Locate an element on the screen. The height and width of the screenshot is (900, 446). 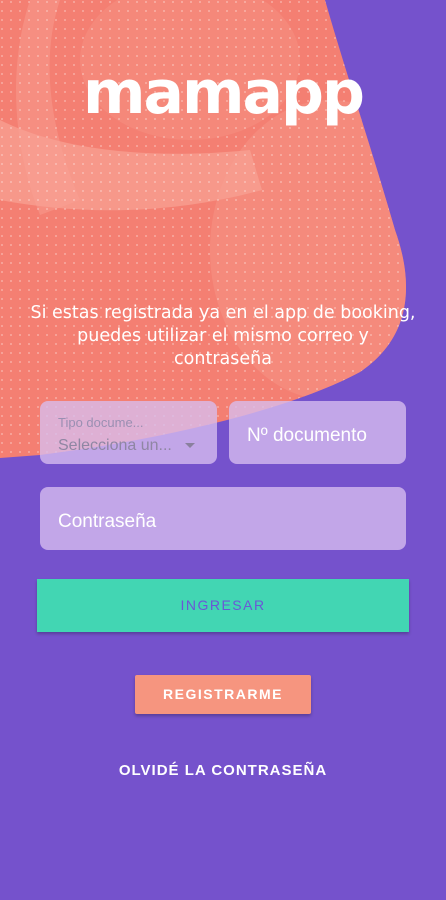
password-input: Contraseña is located at coordinates (223, 518).